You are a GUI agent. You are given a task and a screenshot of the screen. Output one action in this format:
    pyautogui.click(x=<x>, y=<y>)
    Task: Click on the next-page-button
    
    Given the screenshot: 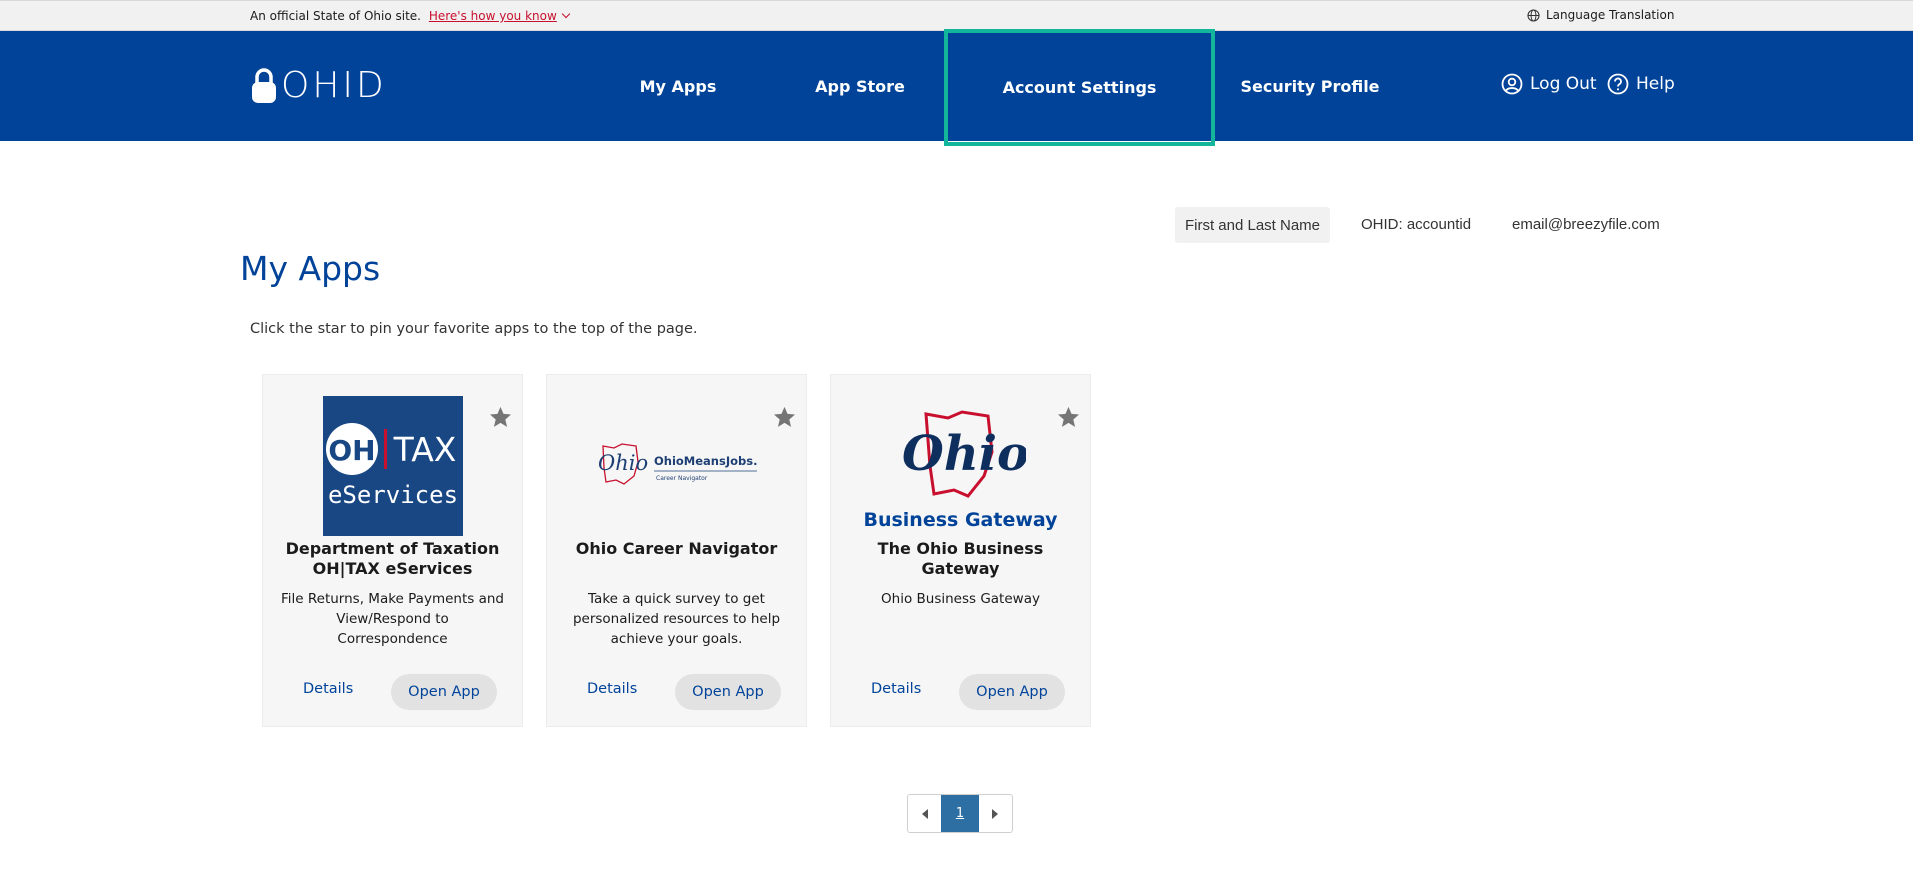 What is the action you would take?
    pyautogui.click(x=995, y=813)
    